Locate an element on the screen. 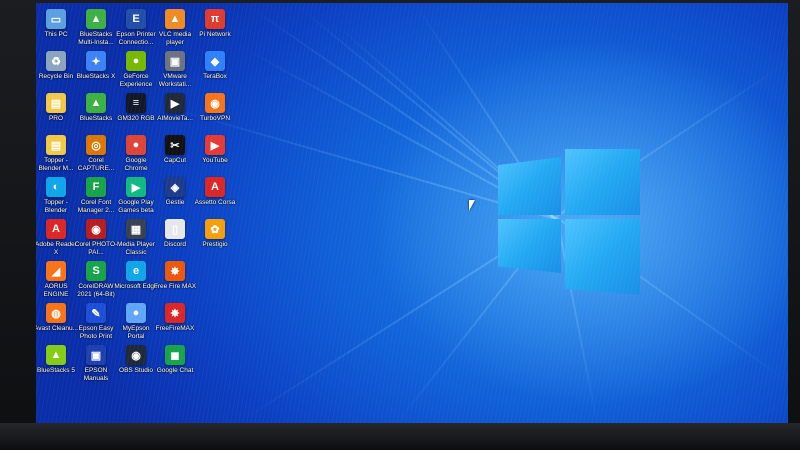  app-icon: ✸ is located at coordinates (175, 271).